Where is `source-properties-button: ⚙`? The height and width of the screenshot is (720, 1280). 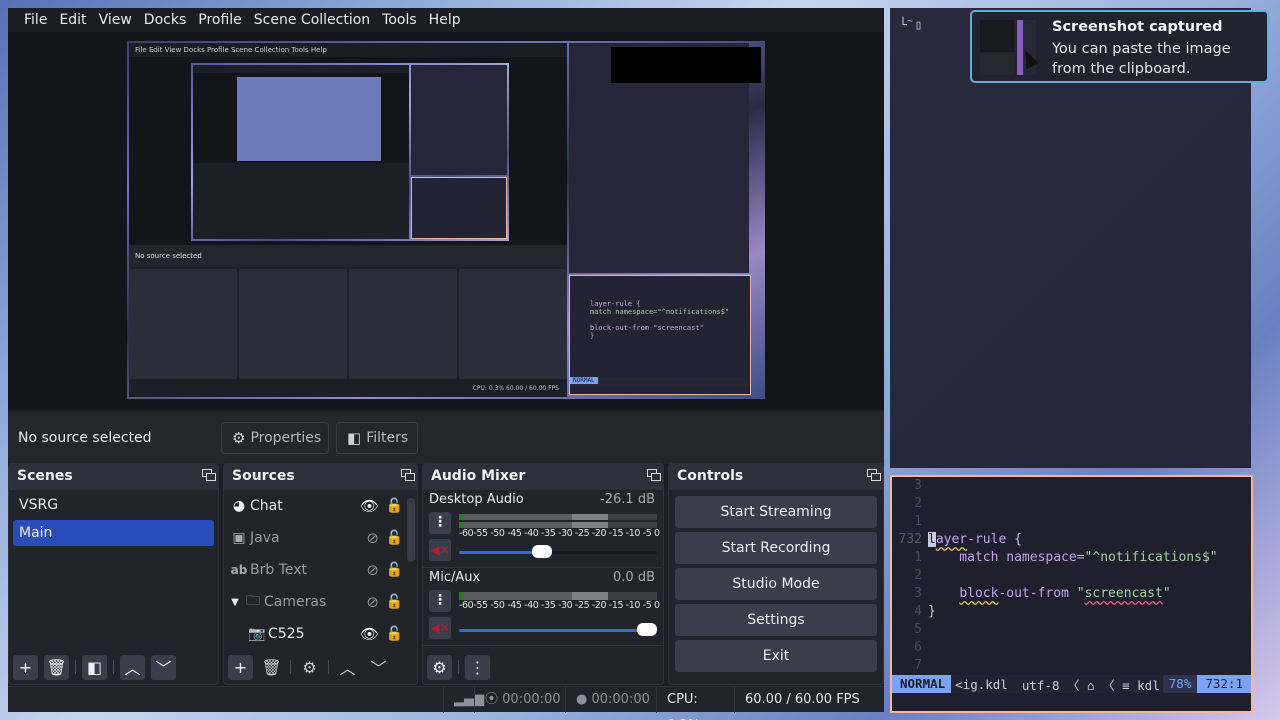 source-properties-button: ⚙ is located at coordinates (309, 667).